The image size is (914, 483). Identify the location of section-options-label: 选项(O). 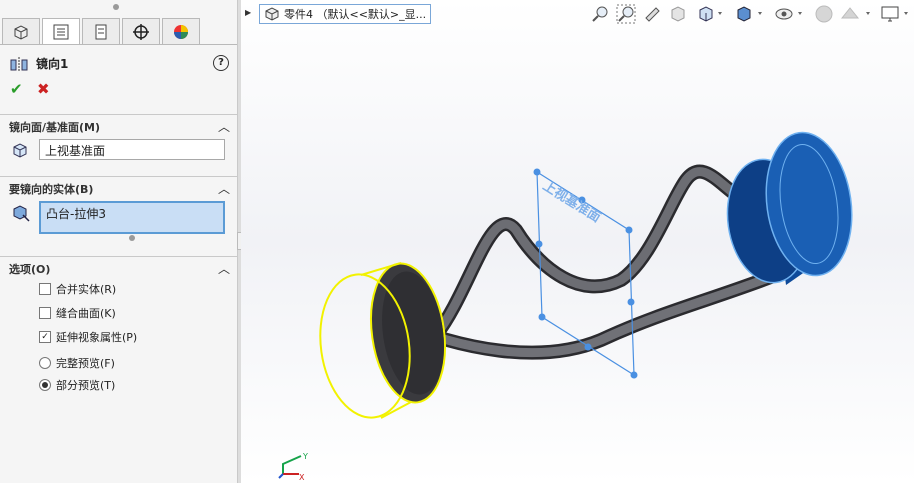
(30, 269).